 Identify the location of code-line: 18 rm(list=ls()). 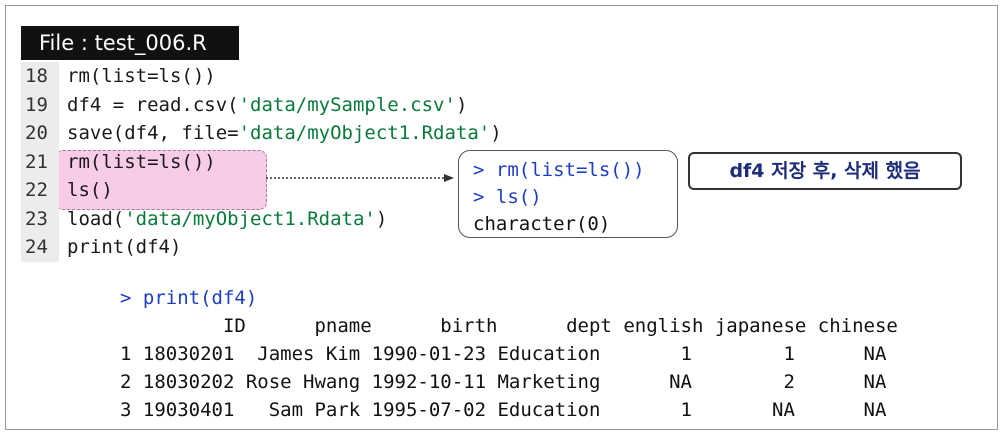
(261, 76).